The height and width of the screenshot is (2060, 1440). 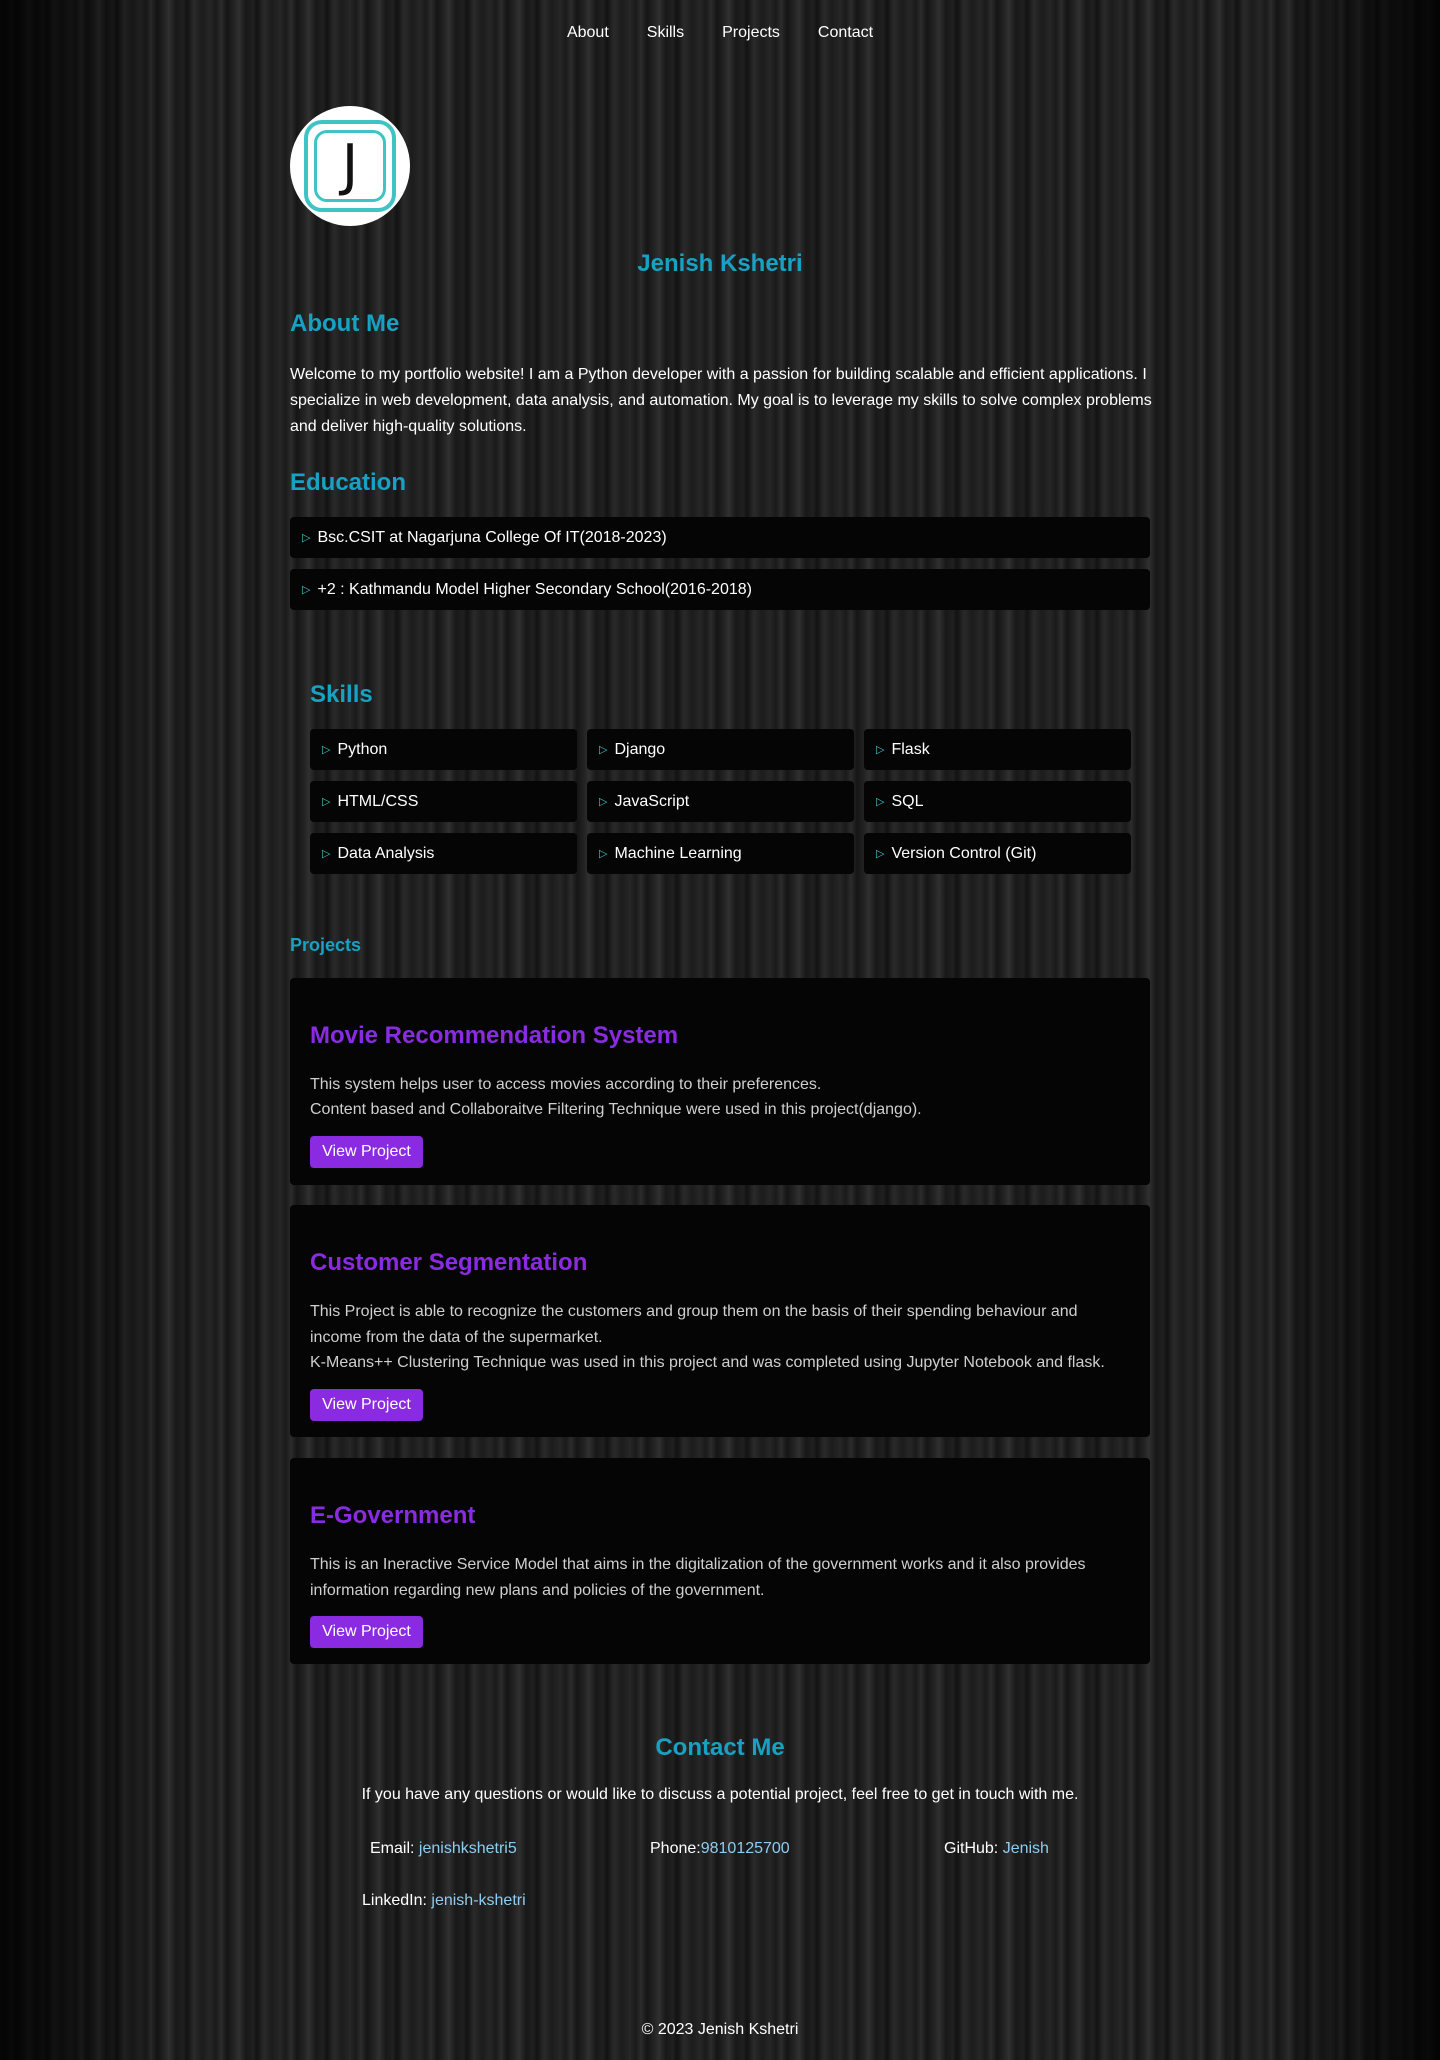 What do you see at coordinates (348, 482) in the screenshot?
I see `education-title: Education` at bounding box center [348, 482].